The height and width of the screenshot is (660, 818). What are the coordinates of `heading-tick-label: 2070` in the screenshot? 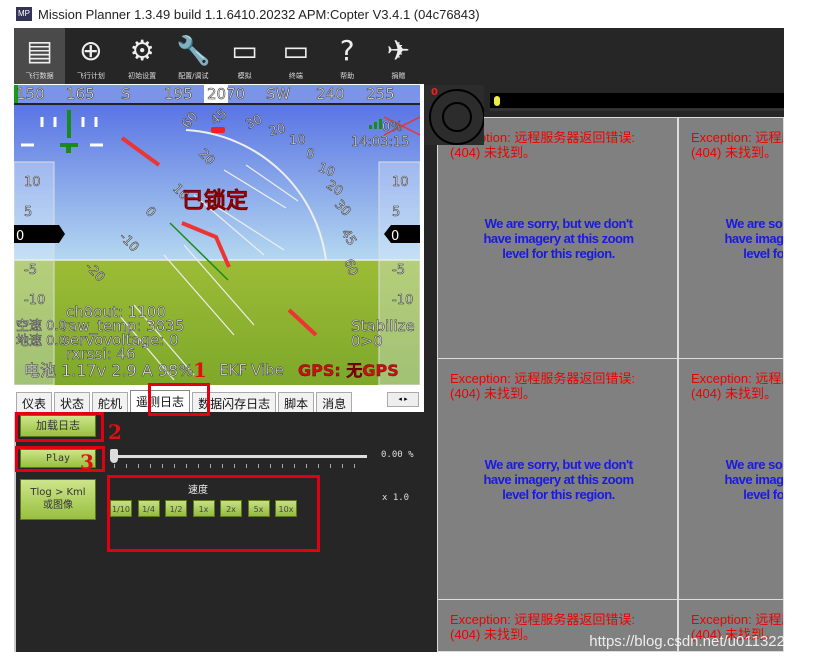 It's located at (226, 94).